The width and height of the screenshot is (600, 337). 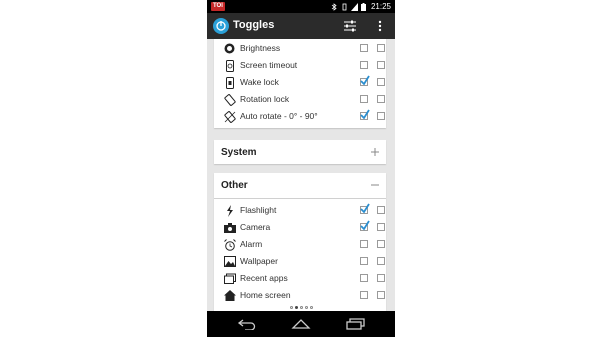 I want to click on collapse-icon, so click(x=375, y=184).